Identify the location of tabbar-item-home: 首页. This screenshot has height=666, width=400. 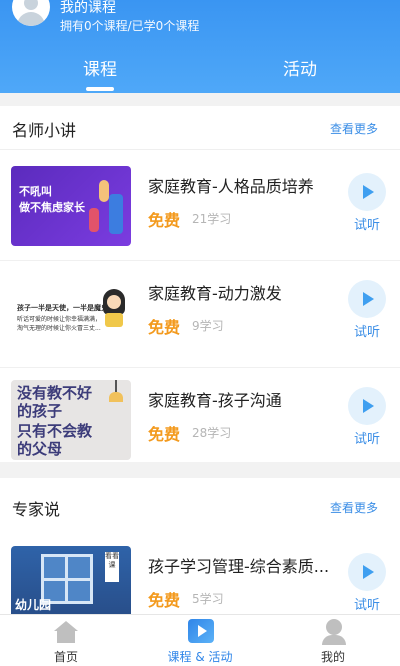
(66, 640).